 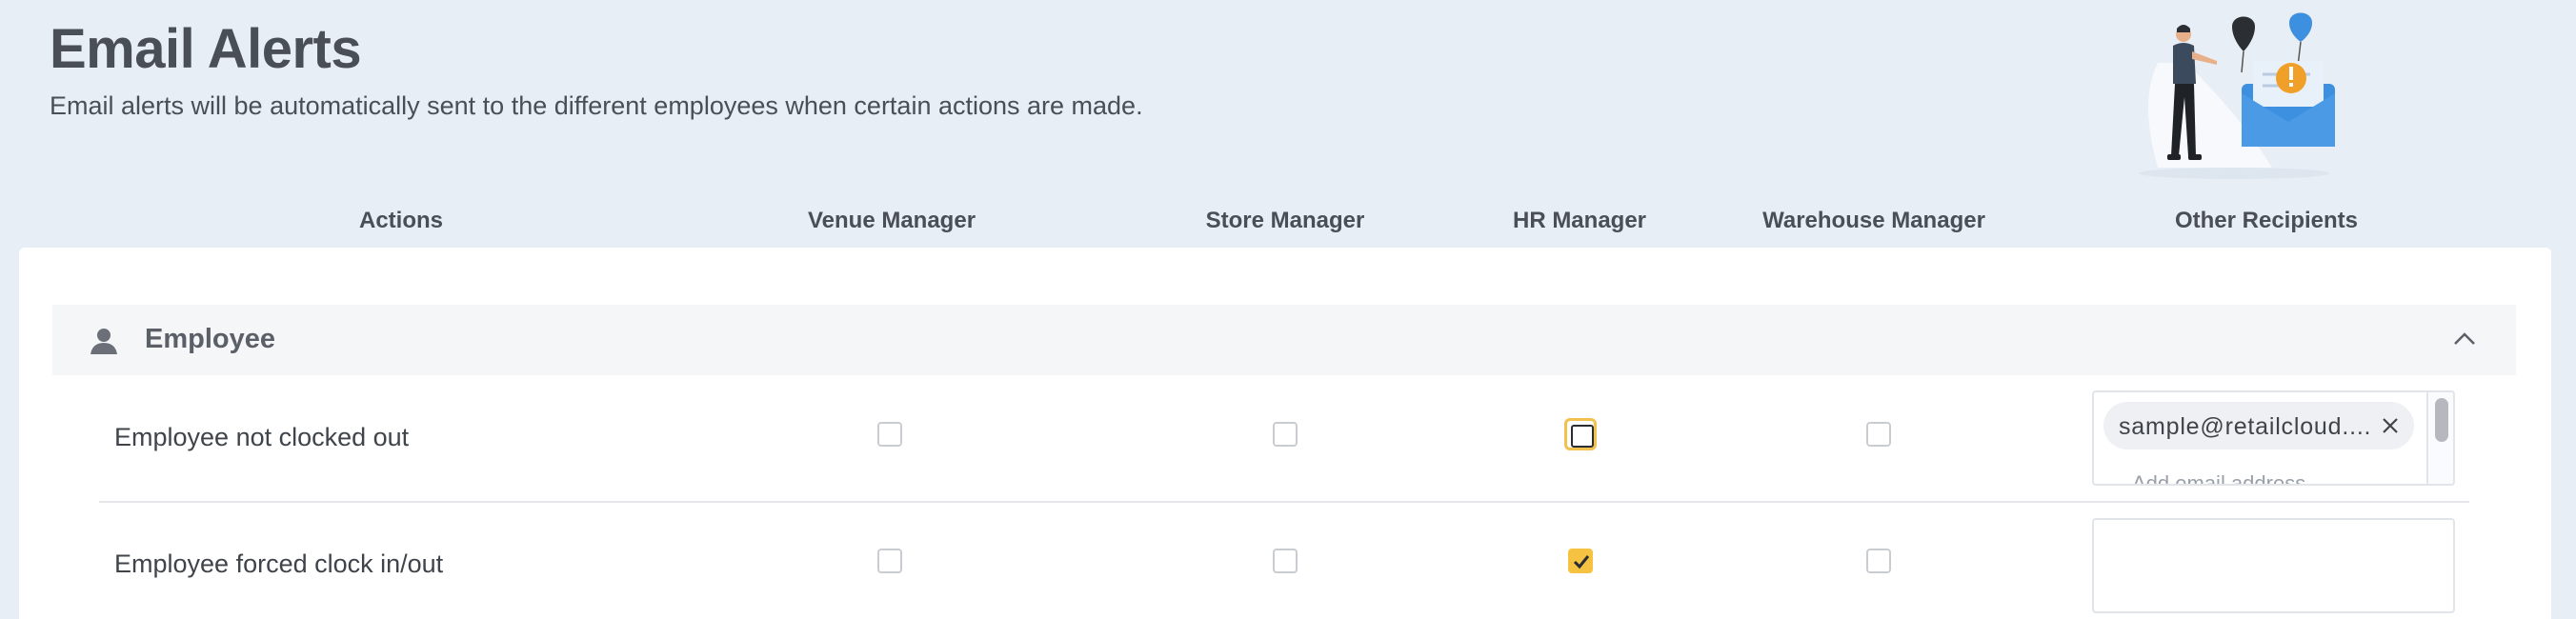 What do you see at coordinates (2266, 220) in the screenshot?
I see `column-header-other-recipients: Other Recipients` at bounding box center [2266, 220].